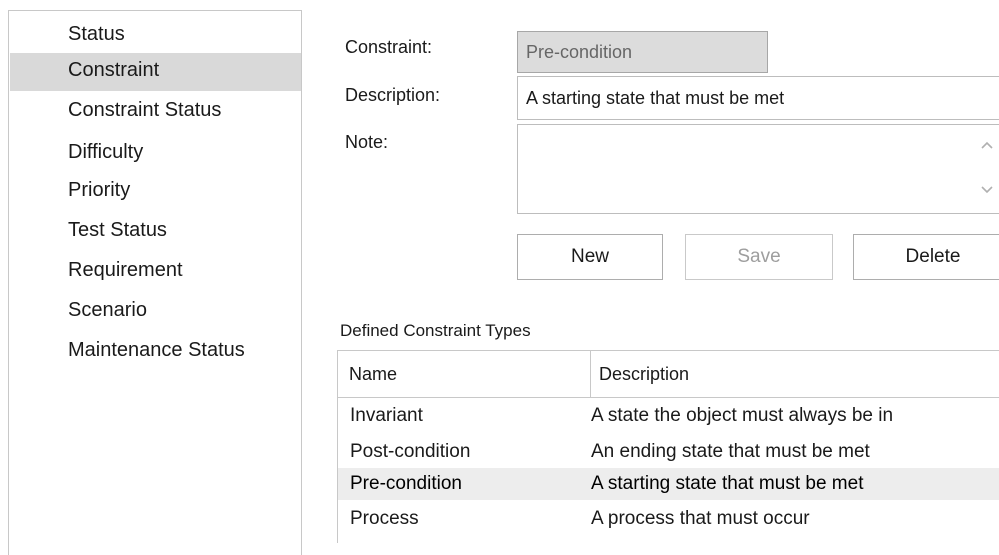 The width and height of the screenshot is (999, 555). Describe the element at coordinates (155, 192) in the screenshot. I see `sidebar-item-priority: Priority` at that location.